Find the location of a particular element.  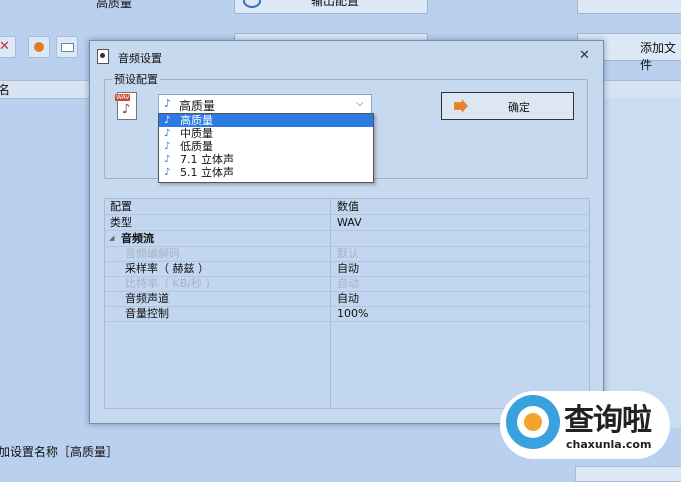

property-header-row: 配置 数值 is located at coordinates (347, 207).